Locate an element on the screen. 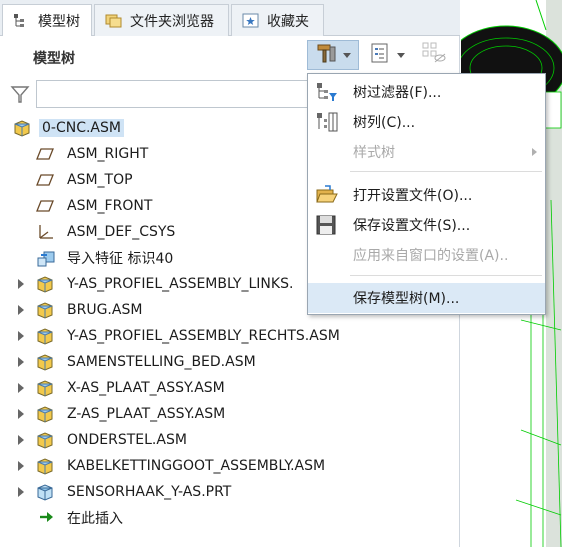  tree-row: Y-AS_PROFIEL_ASSEMBLY_RECHTS.ASM is located at coordinates (230, 336).